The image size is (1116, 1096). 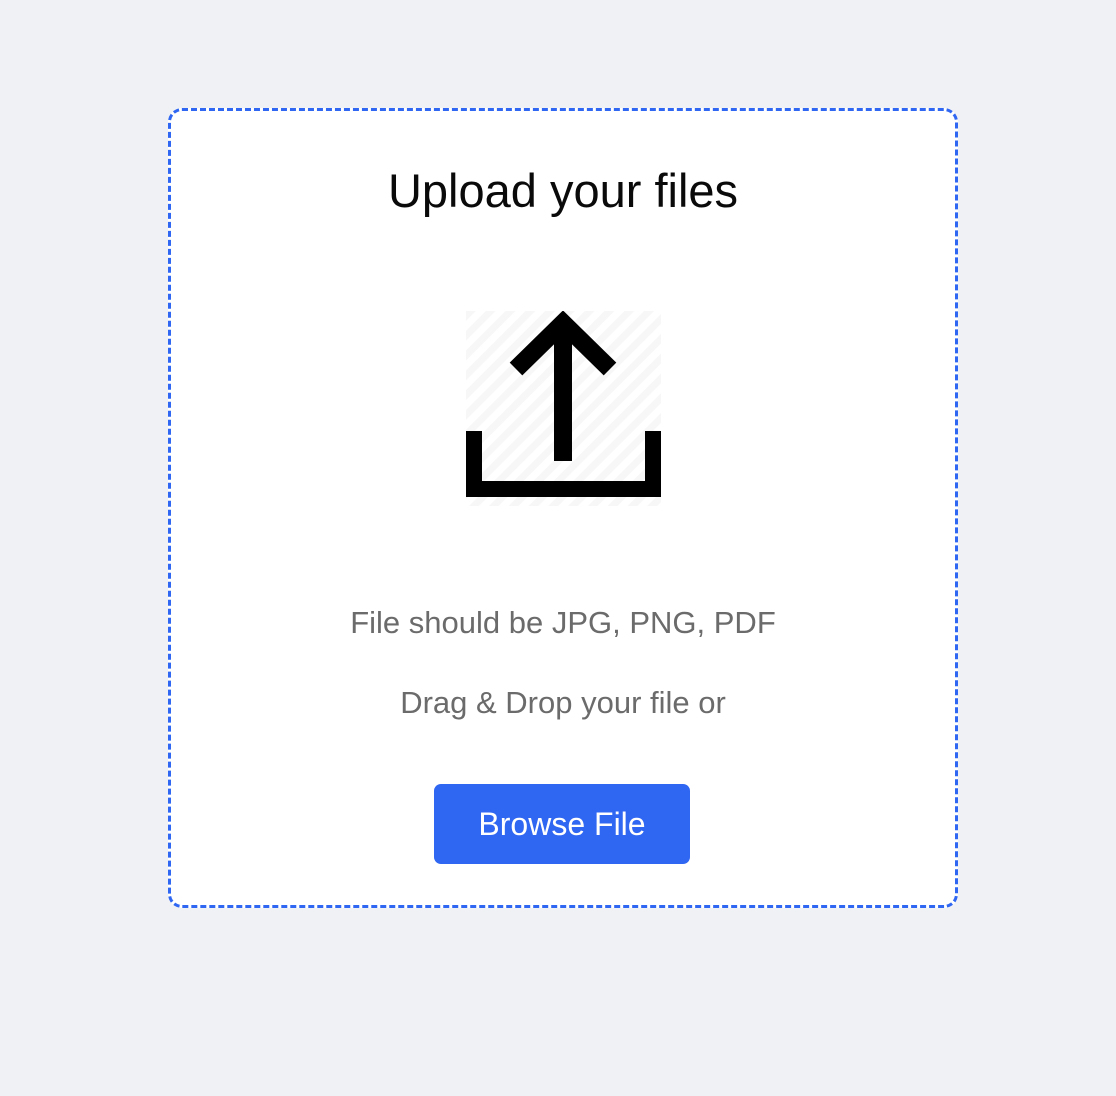 I want to click on upload-title: Upload your files, so click(x=563, y=190).